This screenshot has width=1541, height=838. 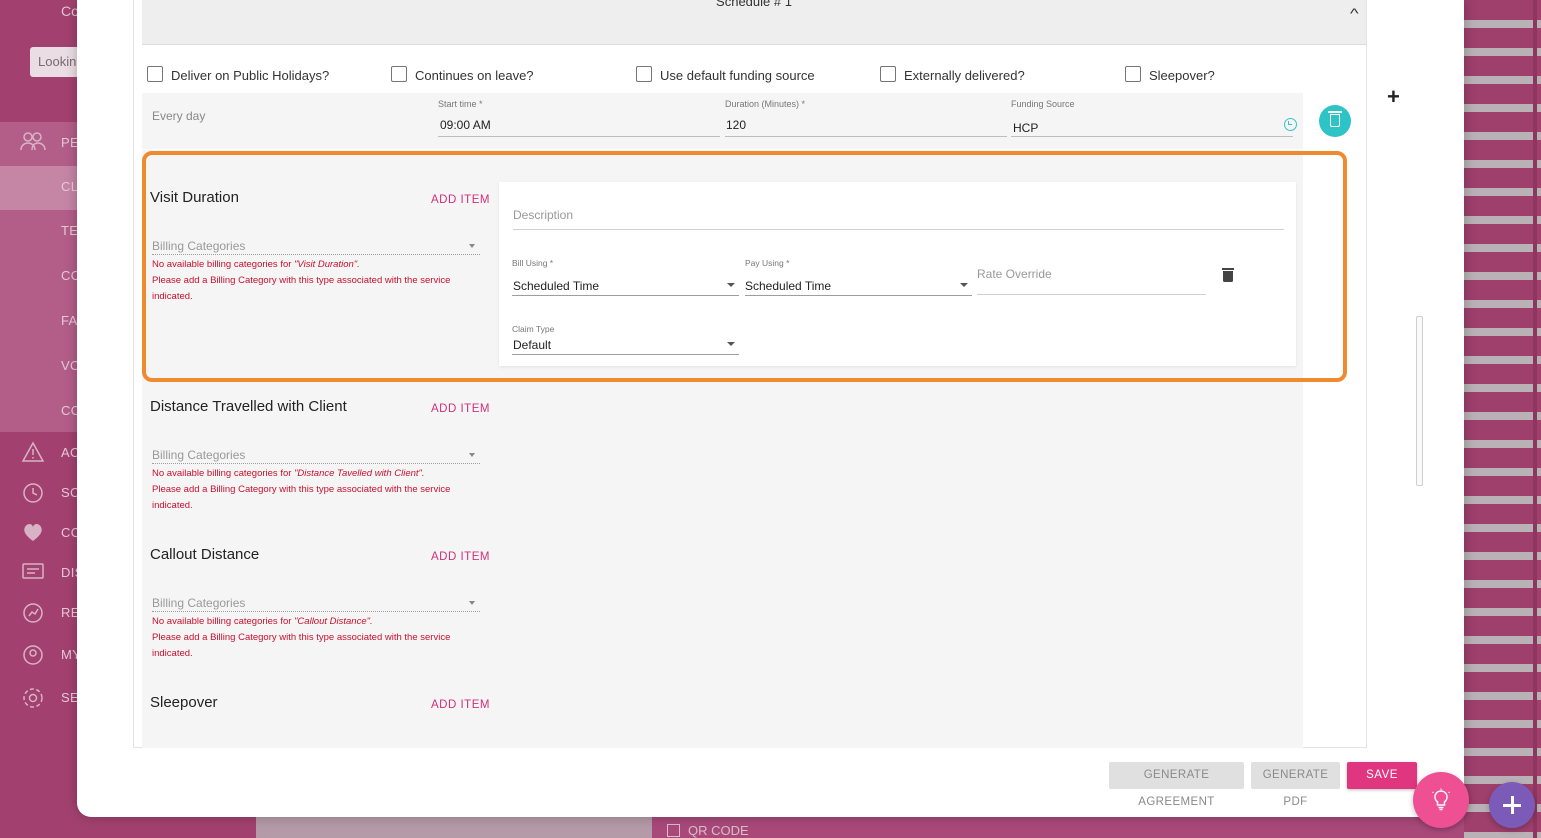 What do you see at coordinates (179, 116) in the screenshot?
I see `frequency-text: Every day` at bounding box center [179, 116].